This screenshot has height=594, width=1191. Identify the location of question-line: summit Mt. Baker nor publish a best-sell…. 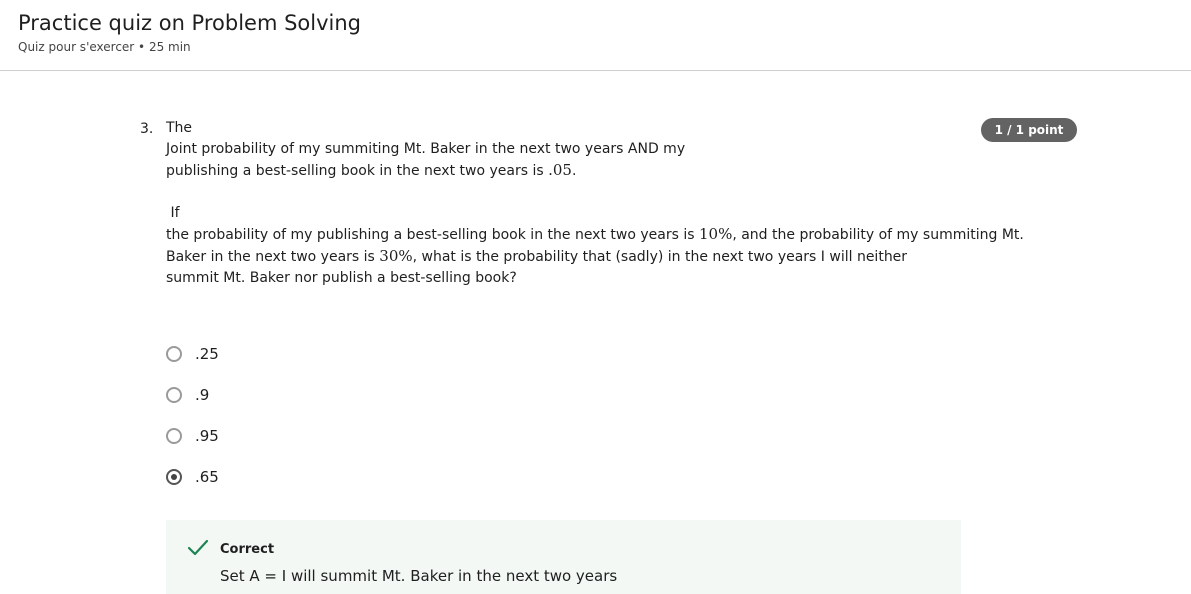
(341, 278).